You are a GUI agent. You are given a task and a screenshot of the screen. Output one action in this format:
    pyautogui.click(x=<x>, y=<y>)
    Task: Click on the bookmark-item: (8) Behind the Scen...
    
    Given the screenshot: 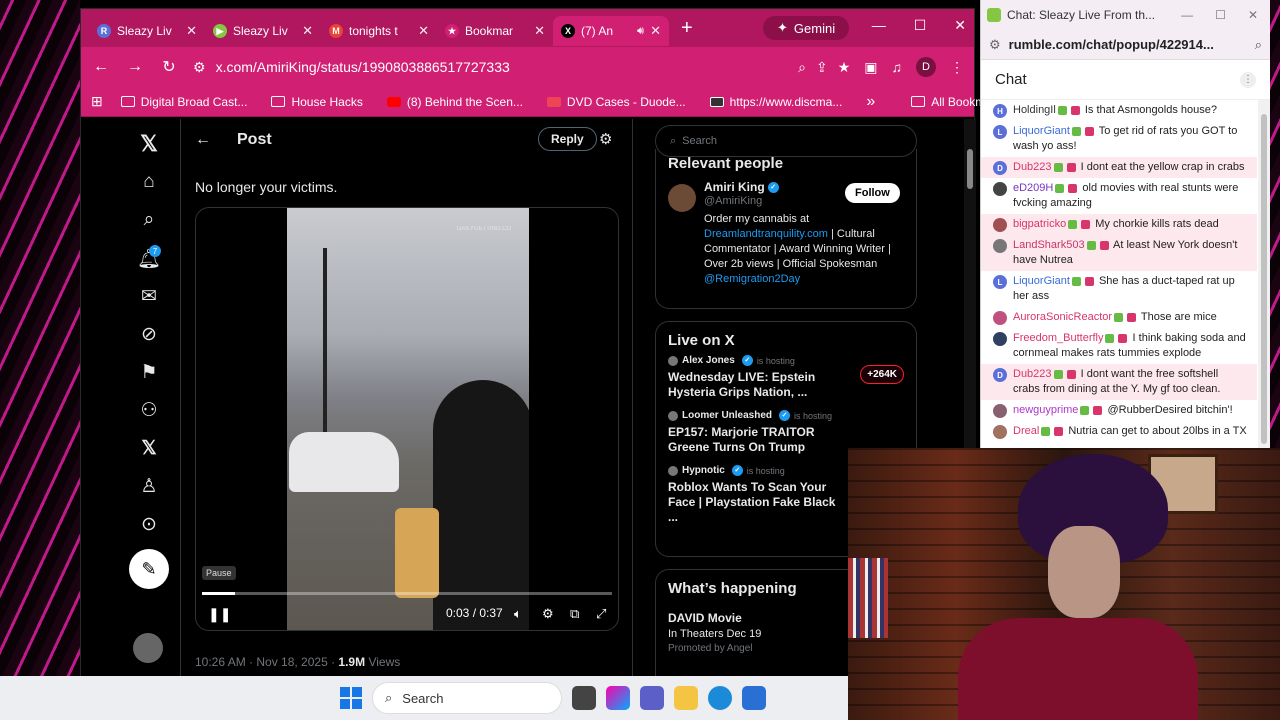 What is the action you would take?
    pyautogui.click(x=454, y=102)
    